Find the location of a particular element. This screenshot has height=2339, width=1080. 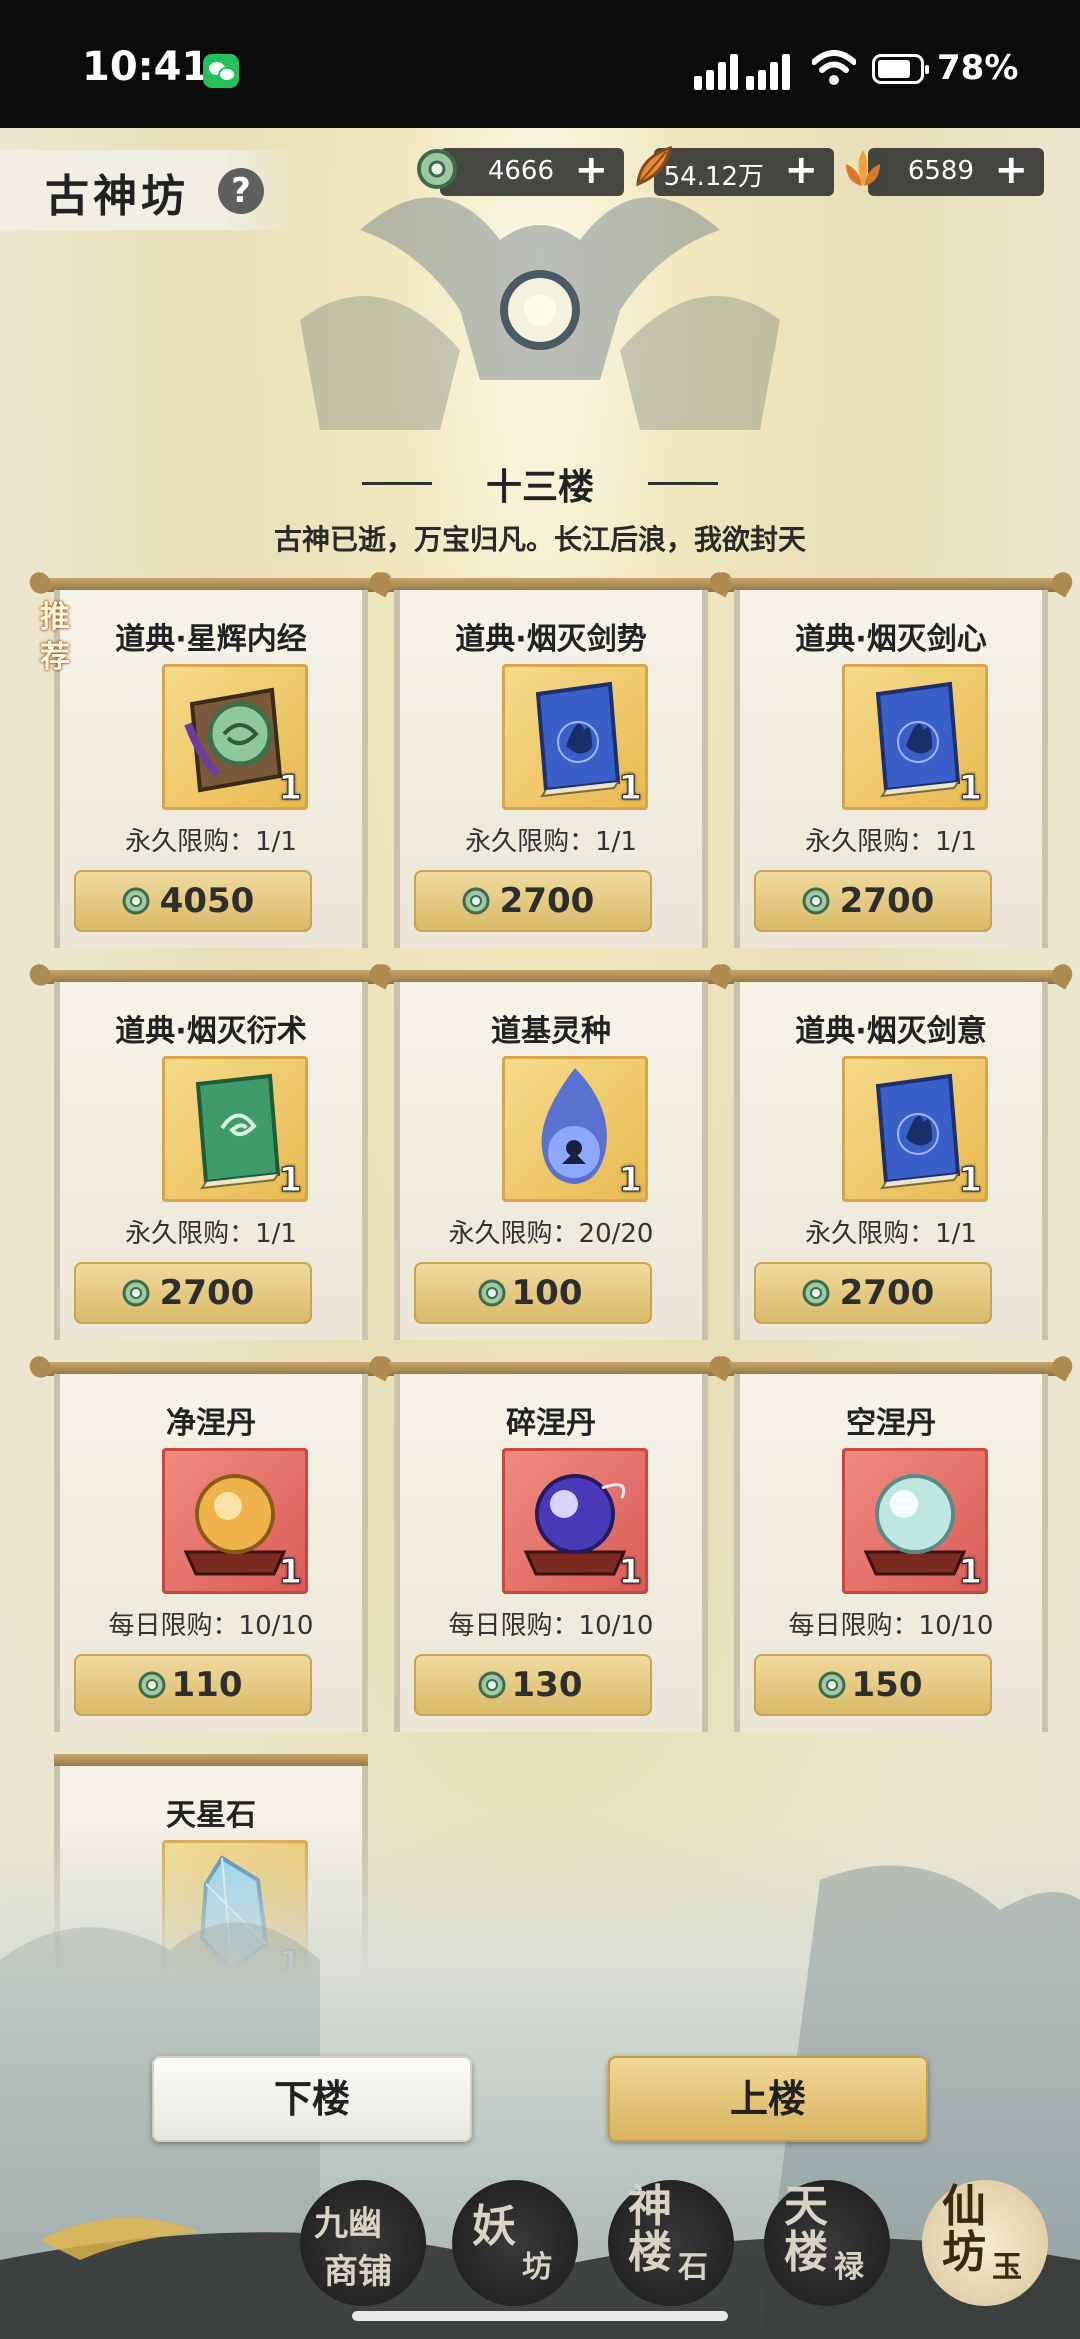

bottom-nav-tab: 妖坊 is located at coordinates (515, 2243).